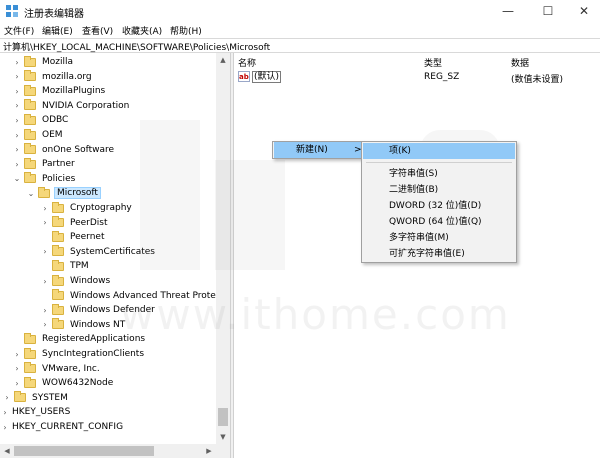 The width and height of the screenshot is (600, 458). I want to click on tree-item-label: TPM, so click(79, 266).